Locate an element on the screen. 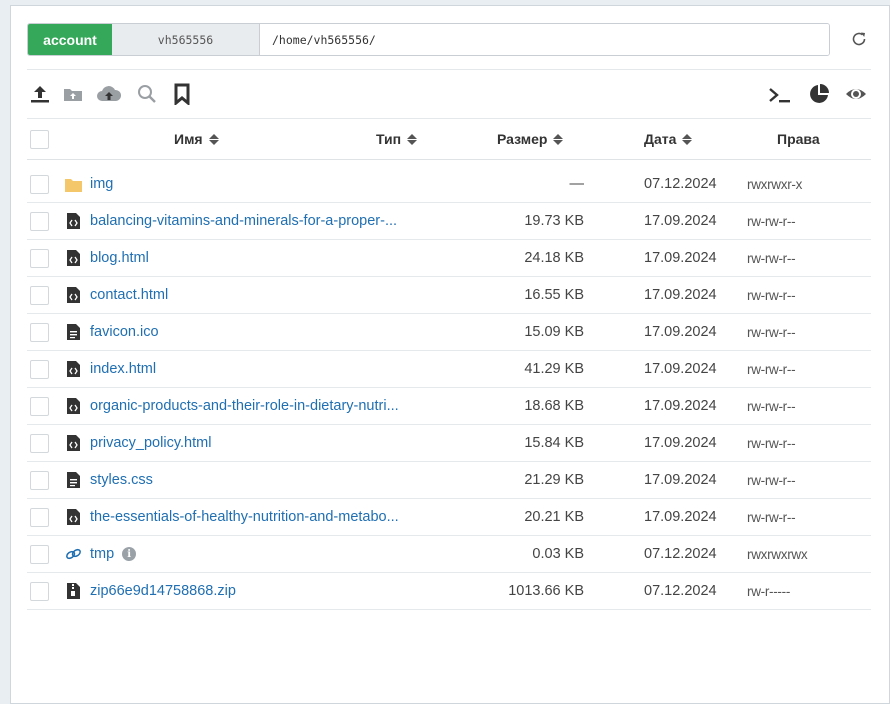 Image resolution: width=890 pixels, height=704 pixels. file-name-link: privacy_policy.html is located at coordinates (255, 443).